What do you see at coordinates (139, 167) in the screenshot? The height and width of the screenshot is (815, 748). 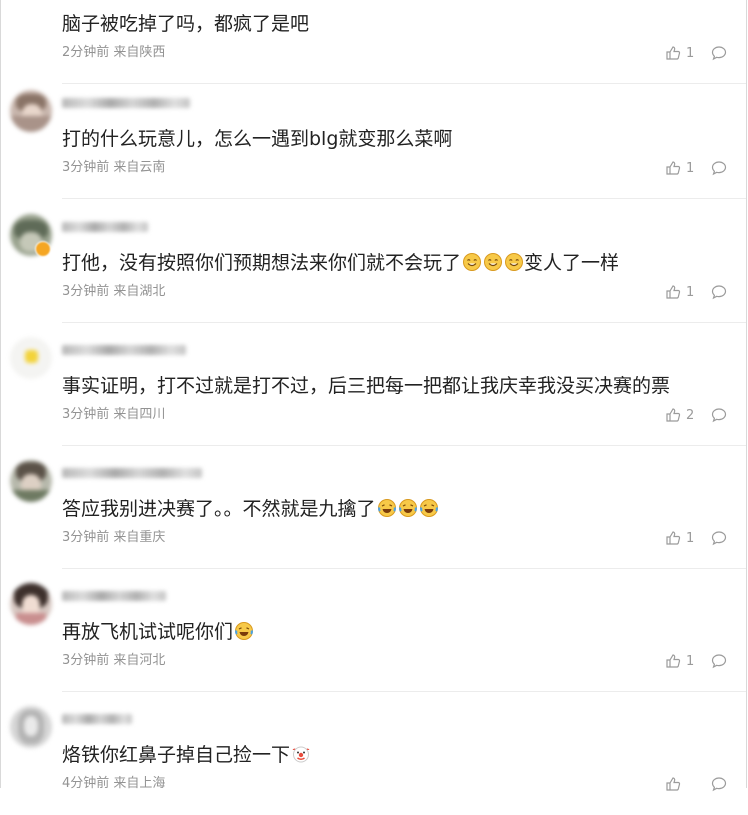 I see `comment-location: 来自云南` at bounding box center [139, 167].